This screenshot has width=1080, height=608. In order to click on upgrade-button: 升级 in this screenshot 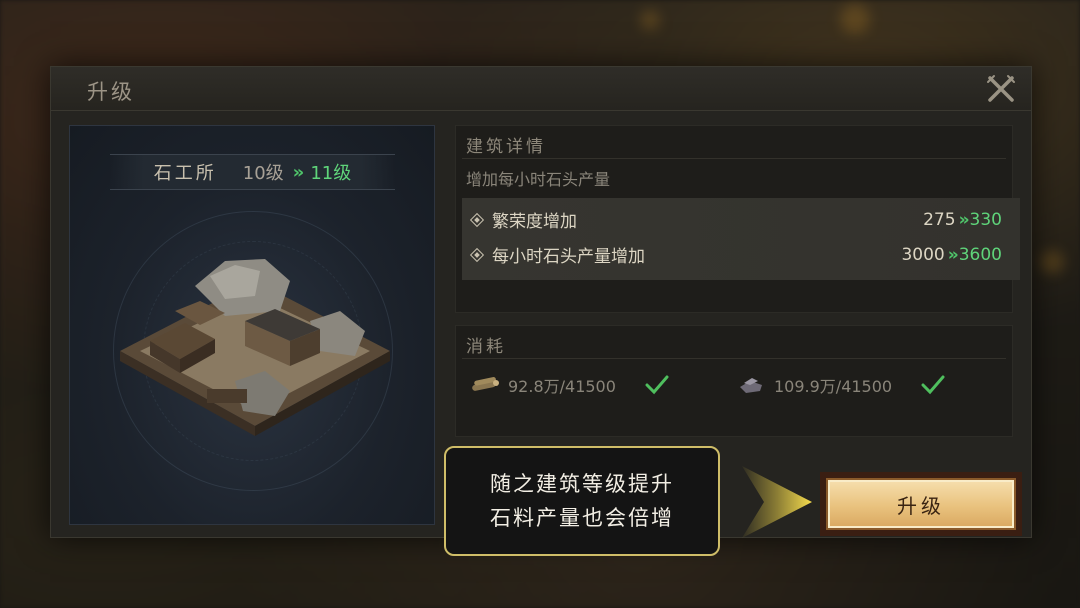, I will do `click(921, 504)`.